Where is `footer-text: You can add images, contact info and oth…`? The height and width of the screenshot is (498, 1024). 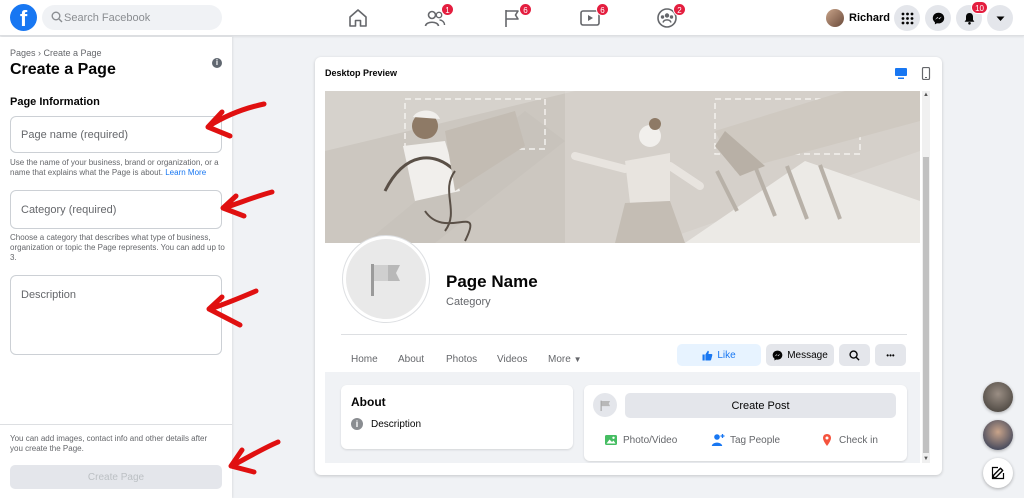 footer-text: You can add images, contact info and oth… is located at coordinates (109, 443).